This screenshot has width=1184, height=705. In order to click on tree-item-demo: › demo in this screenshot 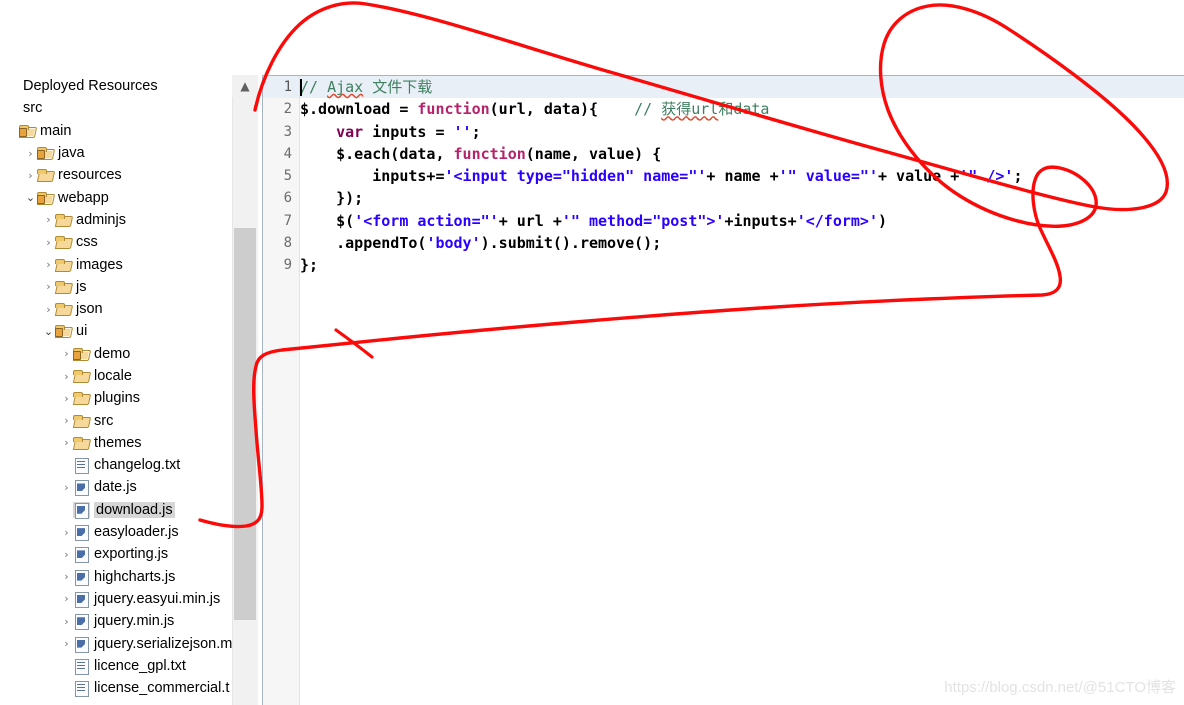, I will do `click(116, 354)`.